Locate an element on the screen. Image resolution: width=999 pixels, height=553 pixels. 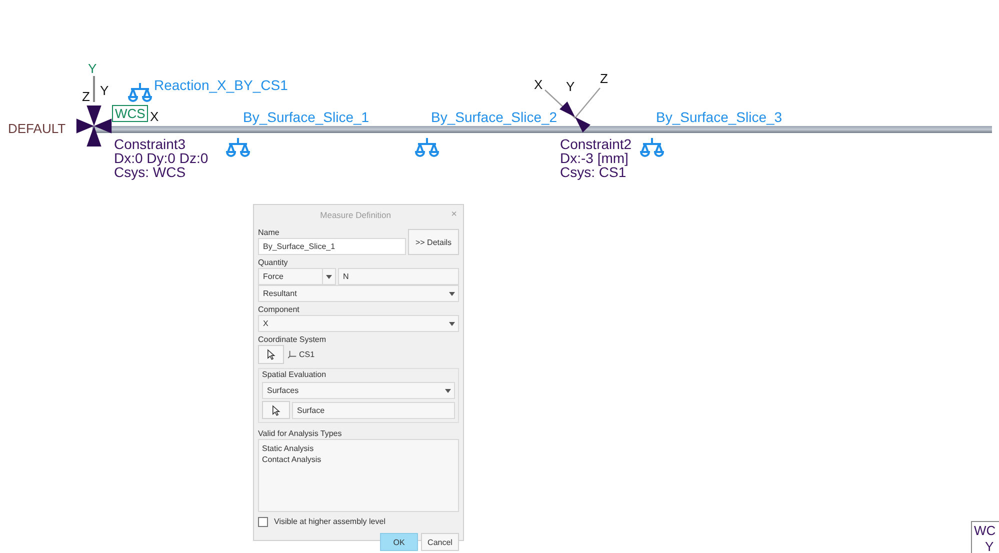
spatial-dropdown: Surfaces is located at coordinates (358, 390).